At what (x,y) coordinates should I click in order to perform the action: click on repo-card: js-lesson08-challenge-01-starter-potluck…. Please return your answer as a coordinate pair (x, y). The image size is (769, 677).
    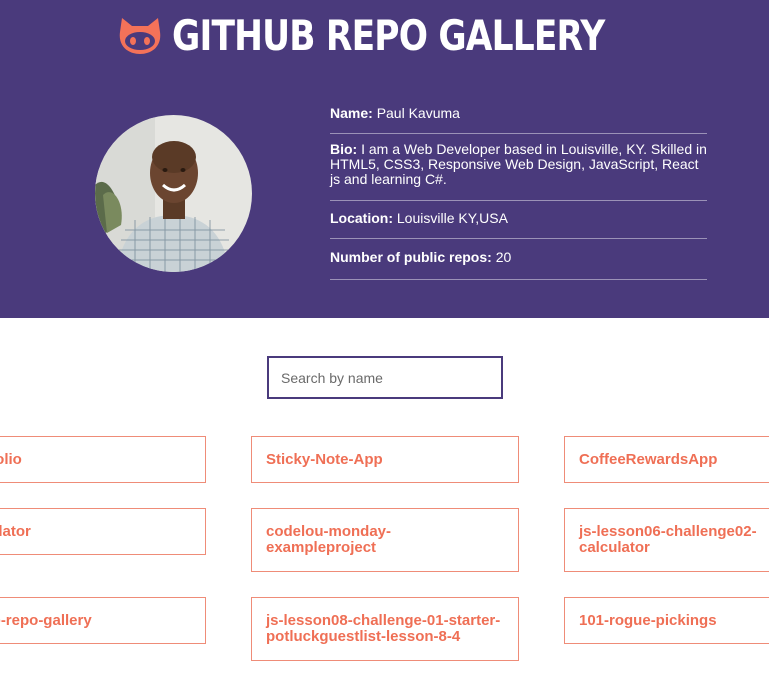
    Looking at the image, I should click on (385, 629).